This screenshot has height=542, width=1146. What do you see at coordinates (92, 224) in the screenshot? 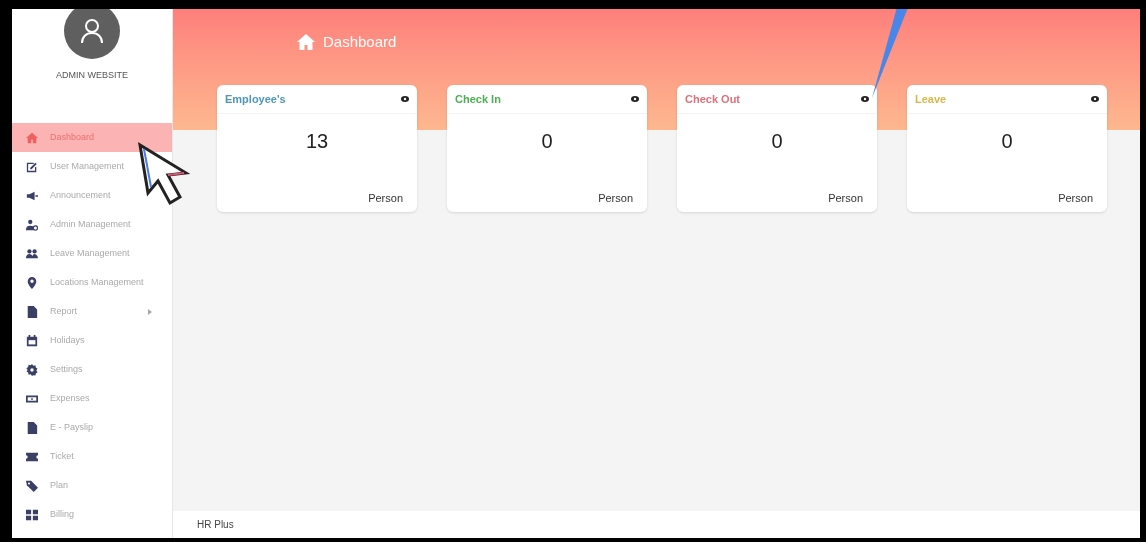
I see `sidebar-item: Admin Management` at bounding box center [92, 224].